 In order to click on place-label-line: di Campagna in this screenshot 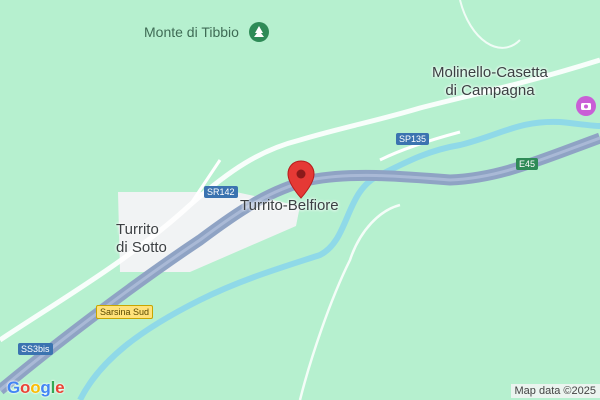, I will do `click(490, 90)`.